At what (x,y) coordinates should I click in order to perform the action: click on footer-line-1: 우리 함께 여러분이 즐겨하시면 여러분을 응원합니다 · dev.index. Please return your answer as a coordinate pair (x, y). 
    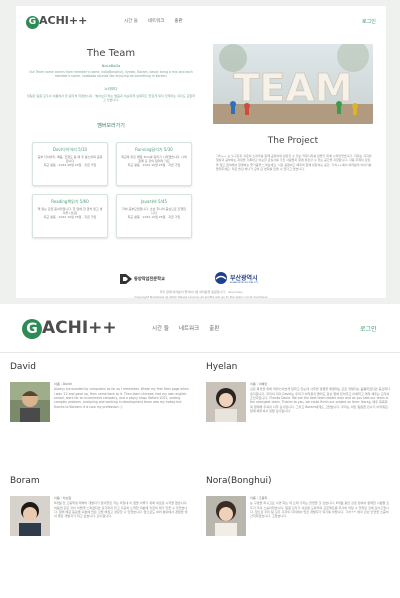
    Looking at the image, I should click on (201, 292).